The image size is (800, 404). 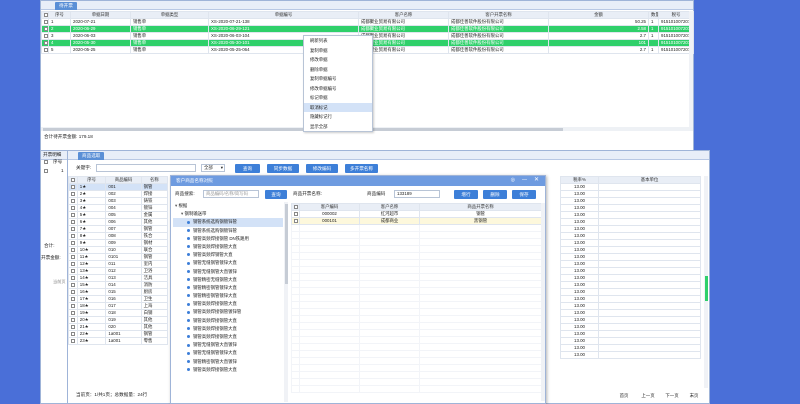 What do you see at coordinates (118, 278) in the screenshot?
I see `product-row: 14★ 013 洁具` at bounding box center [118, 278].